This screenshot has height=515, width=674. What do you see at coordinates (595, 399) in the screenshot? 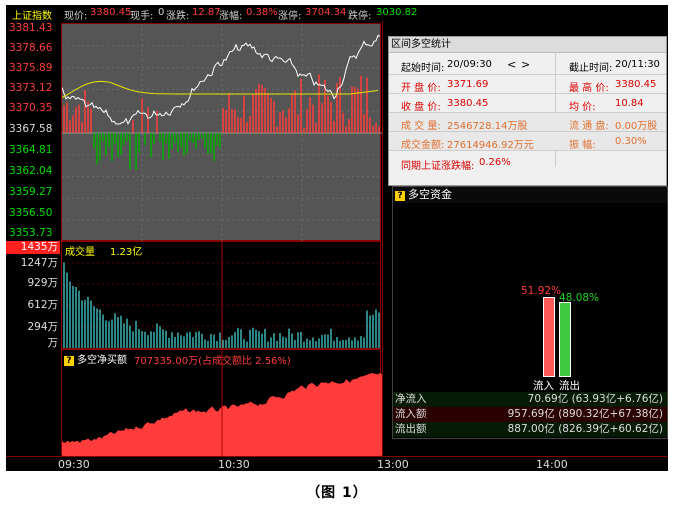
I see `row-value: 70.69亿 (63.93亿+6.76亿)` at bounding box center [595, 399].